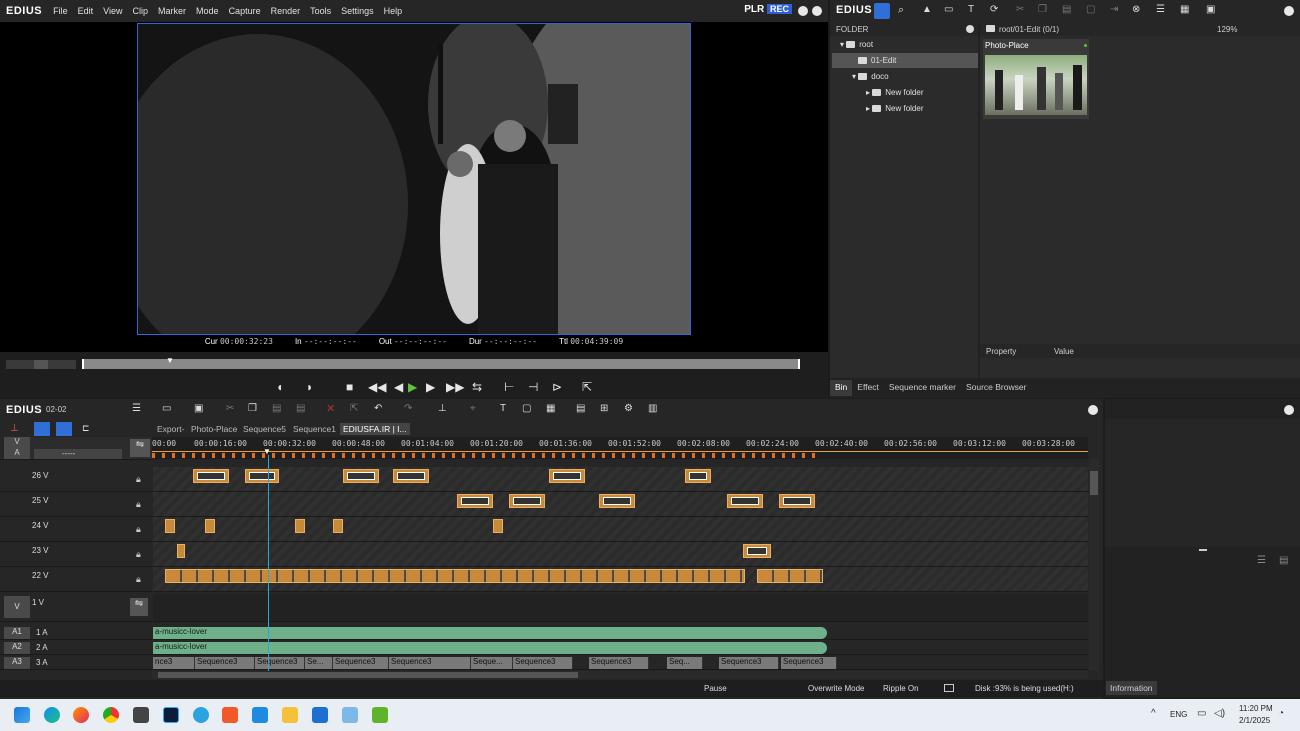 This screenshot has width=1300, height=731. What do you see at coordinates (17, 633) in the screenshot?
I see `a1-tag: A1` at bounding box center [17, 633].